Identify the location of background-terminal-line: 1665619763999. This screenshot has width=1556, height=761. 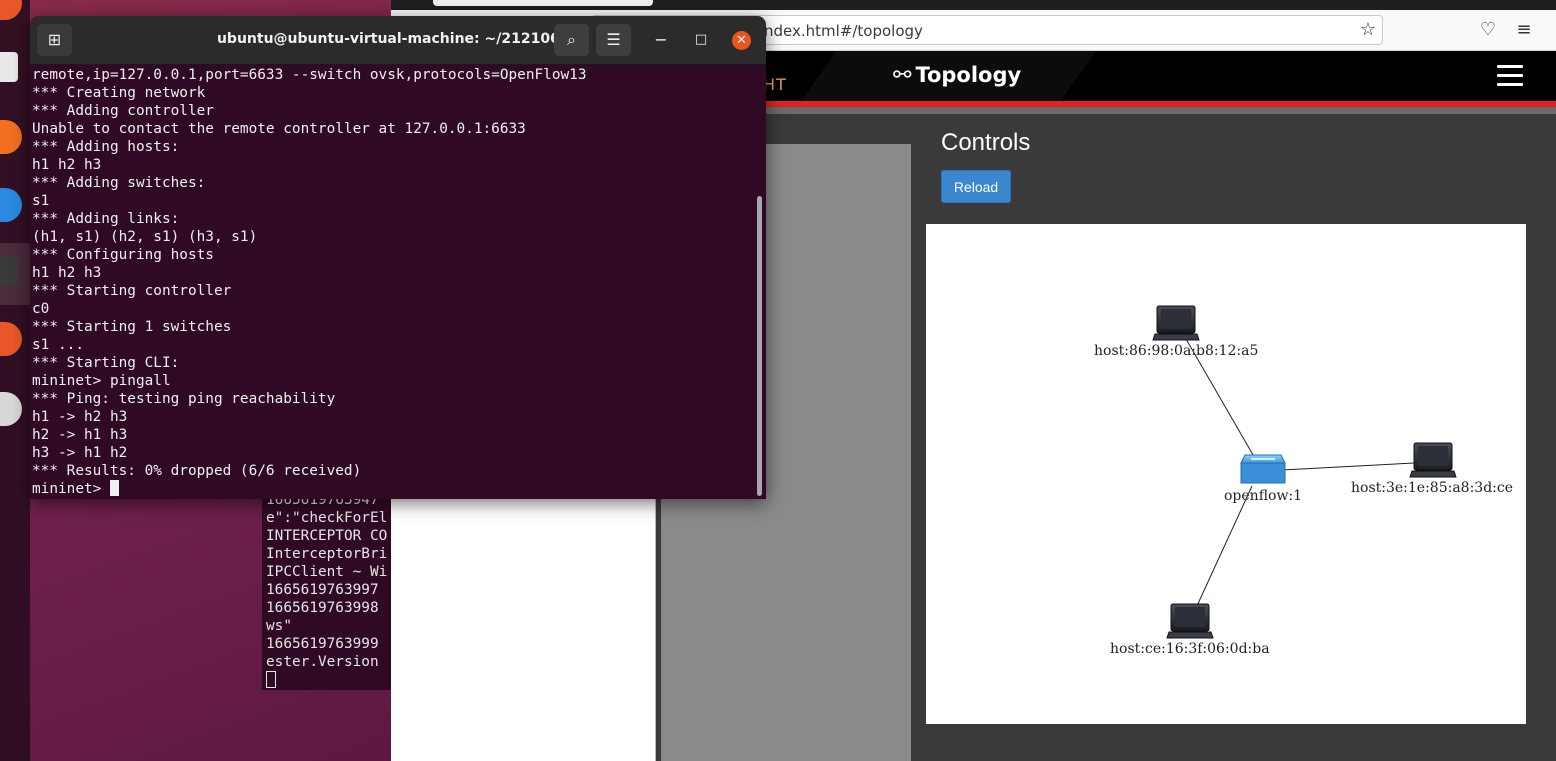
(322, 644).